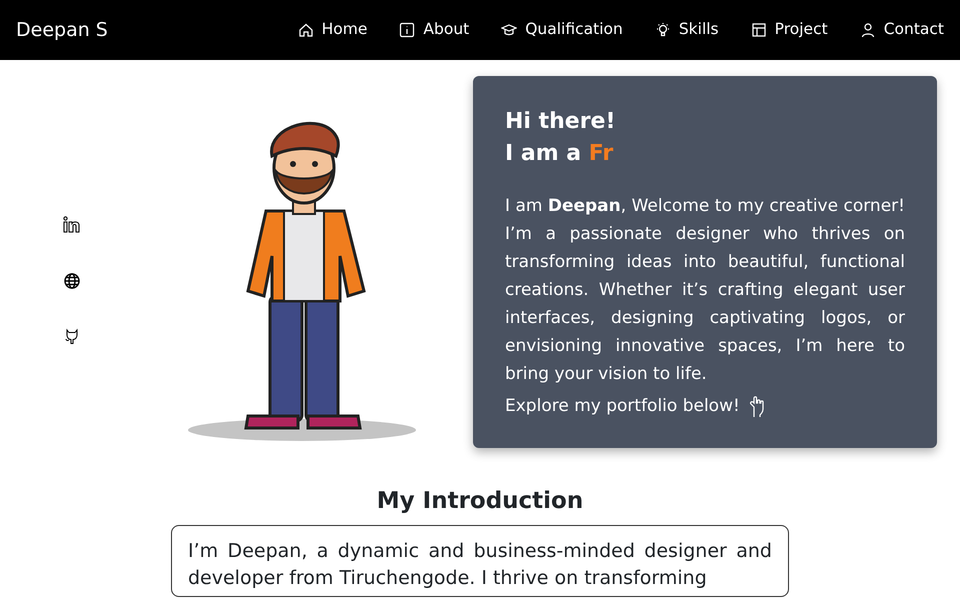 The image size is (960, 600). I want to click on nav-link: About, so click(434, 30).